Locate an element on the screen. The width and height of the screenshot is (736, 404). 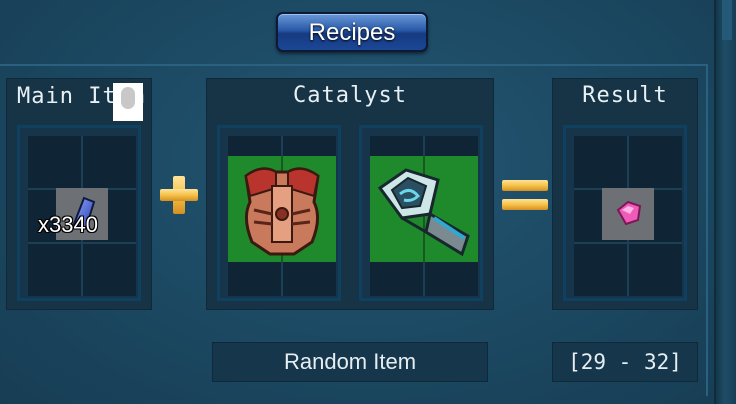
equals-icon is located at coordinates (525, 195).